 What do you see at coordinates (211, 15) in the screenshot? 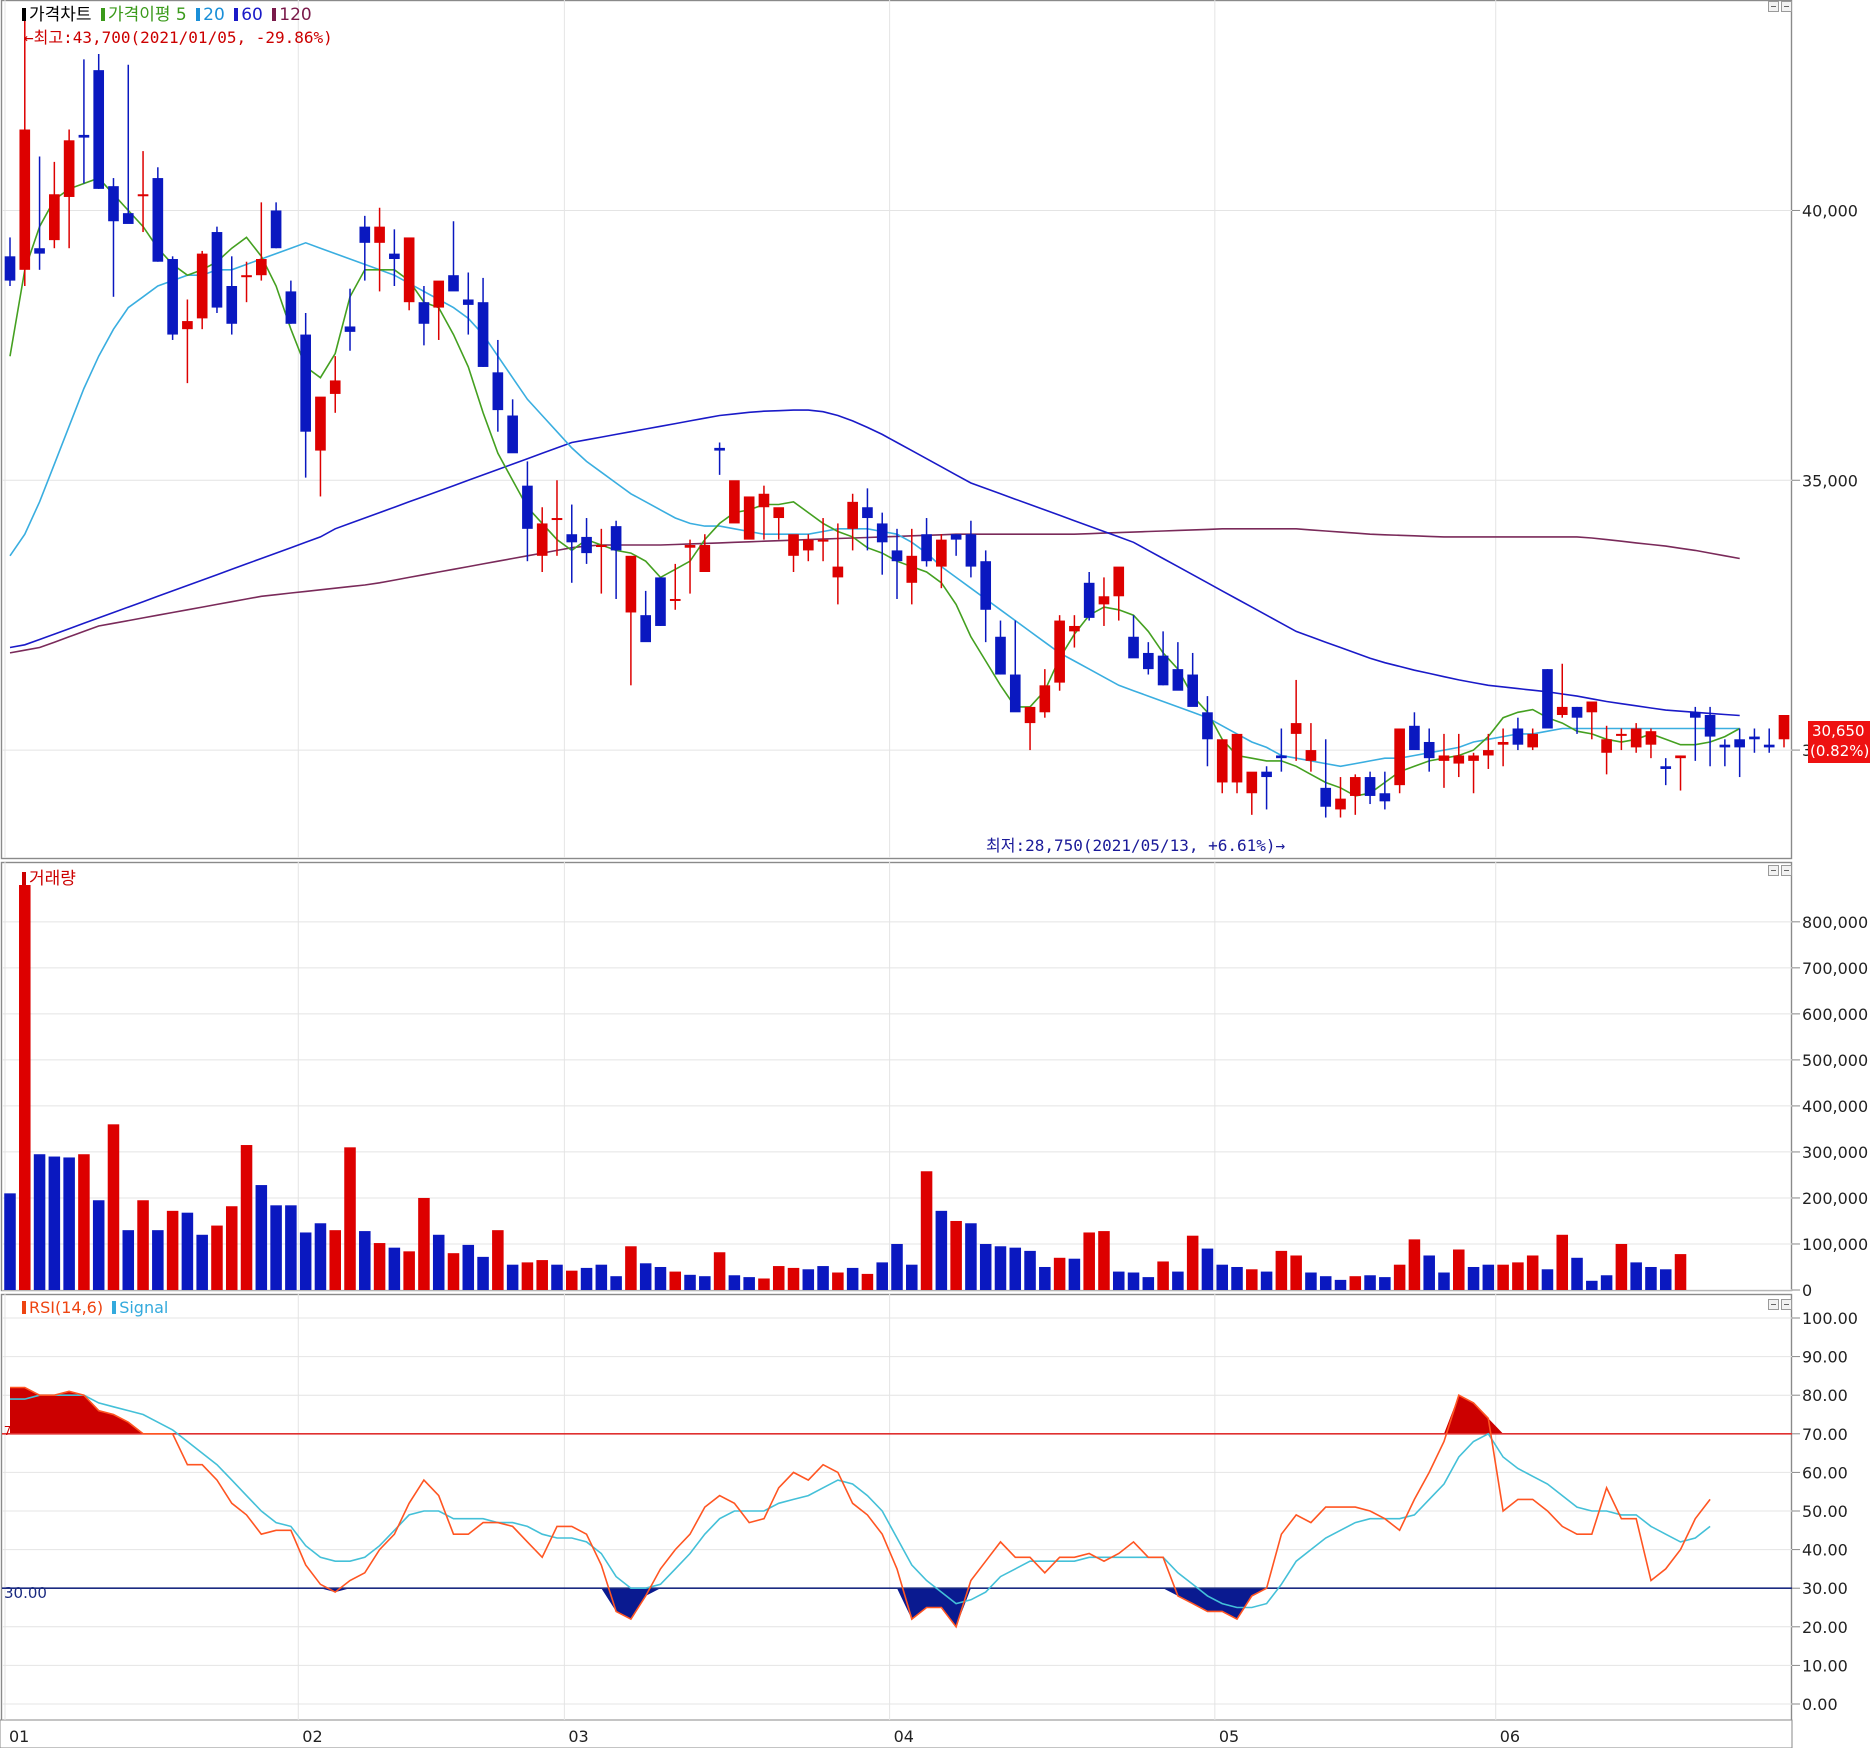
I see `legend-ma20: 20` at bounding box center [211, 15].